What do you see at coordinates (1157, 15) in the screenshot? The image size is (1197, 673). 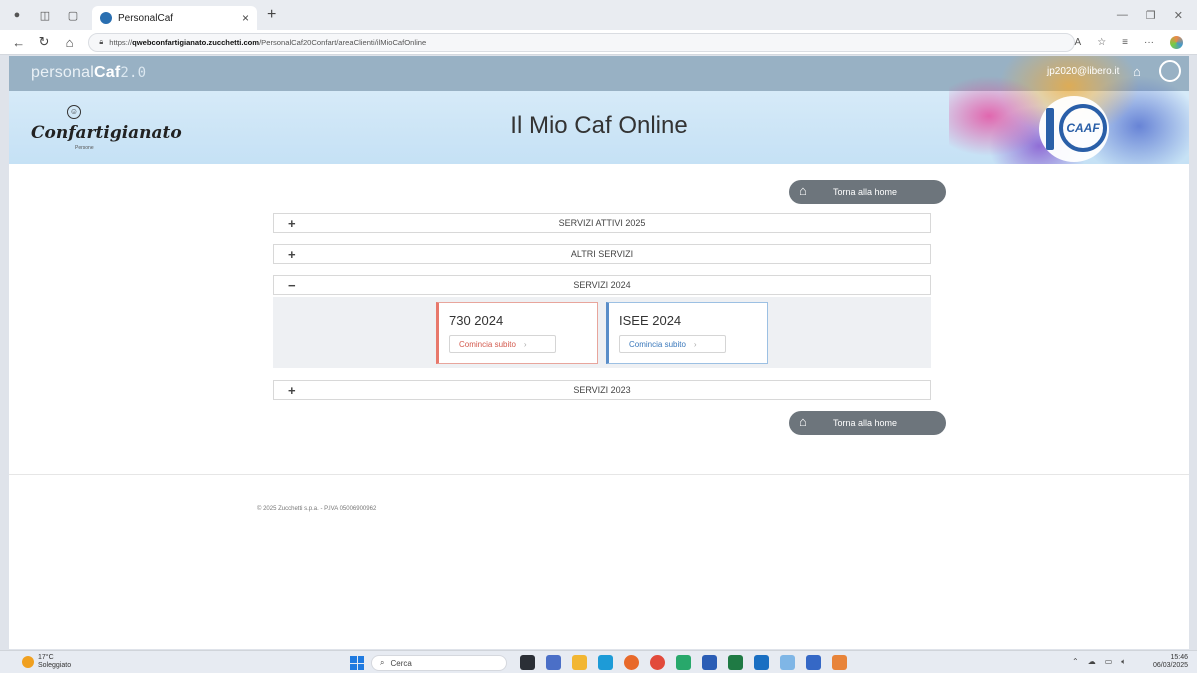 I see `window-controls: — ❐ ✕` at bounding box center [1157, 15].